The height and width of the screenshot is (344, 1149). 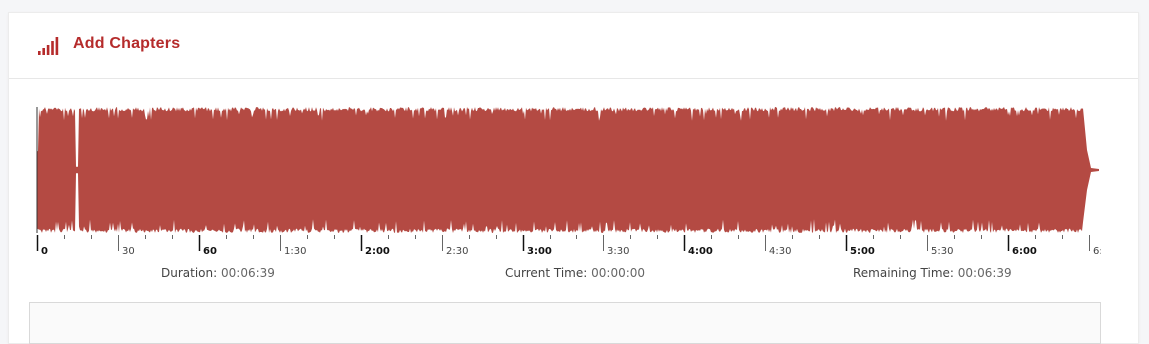 What do you see at coordinates (295, 251) in the screenshot?
I see `timeline-label: 1:30` at bounding box center [295, 251].